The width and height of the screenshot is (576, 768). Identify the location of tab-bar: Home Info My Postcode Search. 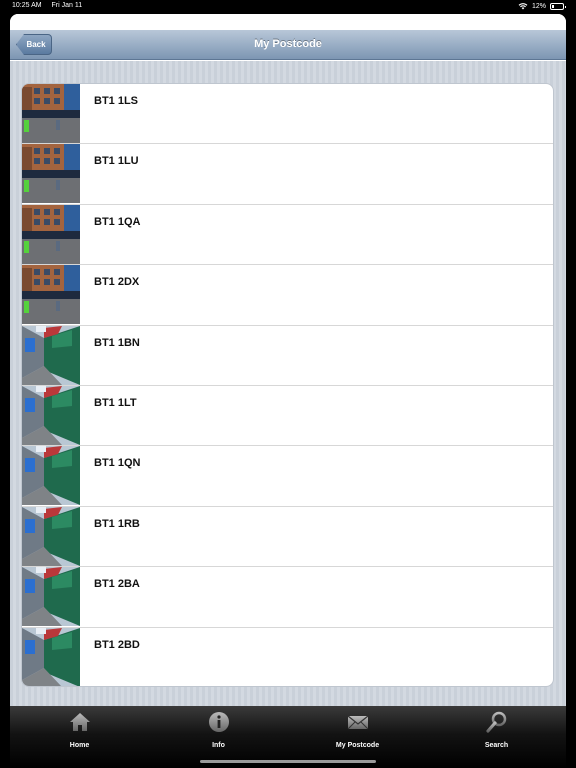
(288, 737).